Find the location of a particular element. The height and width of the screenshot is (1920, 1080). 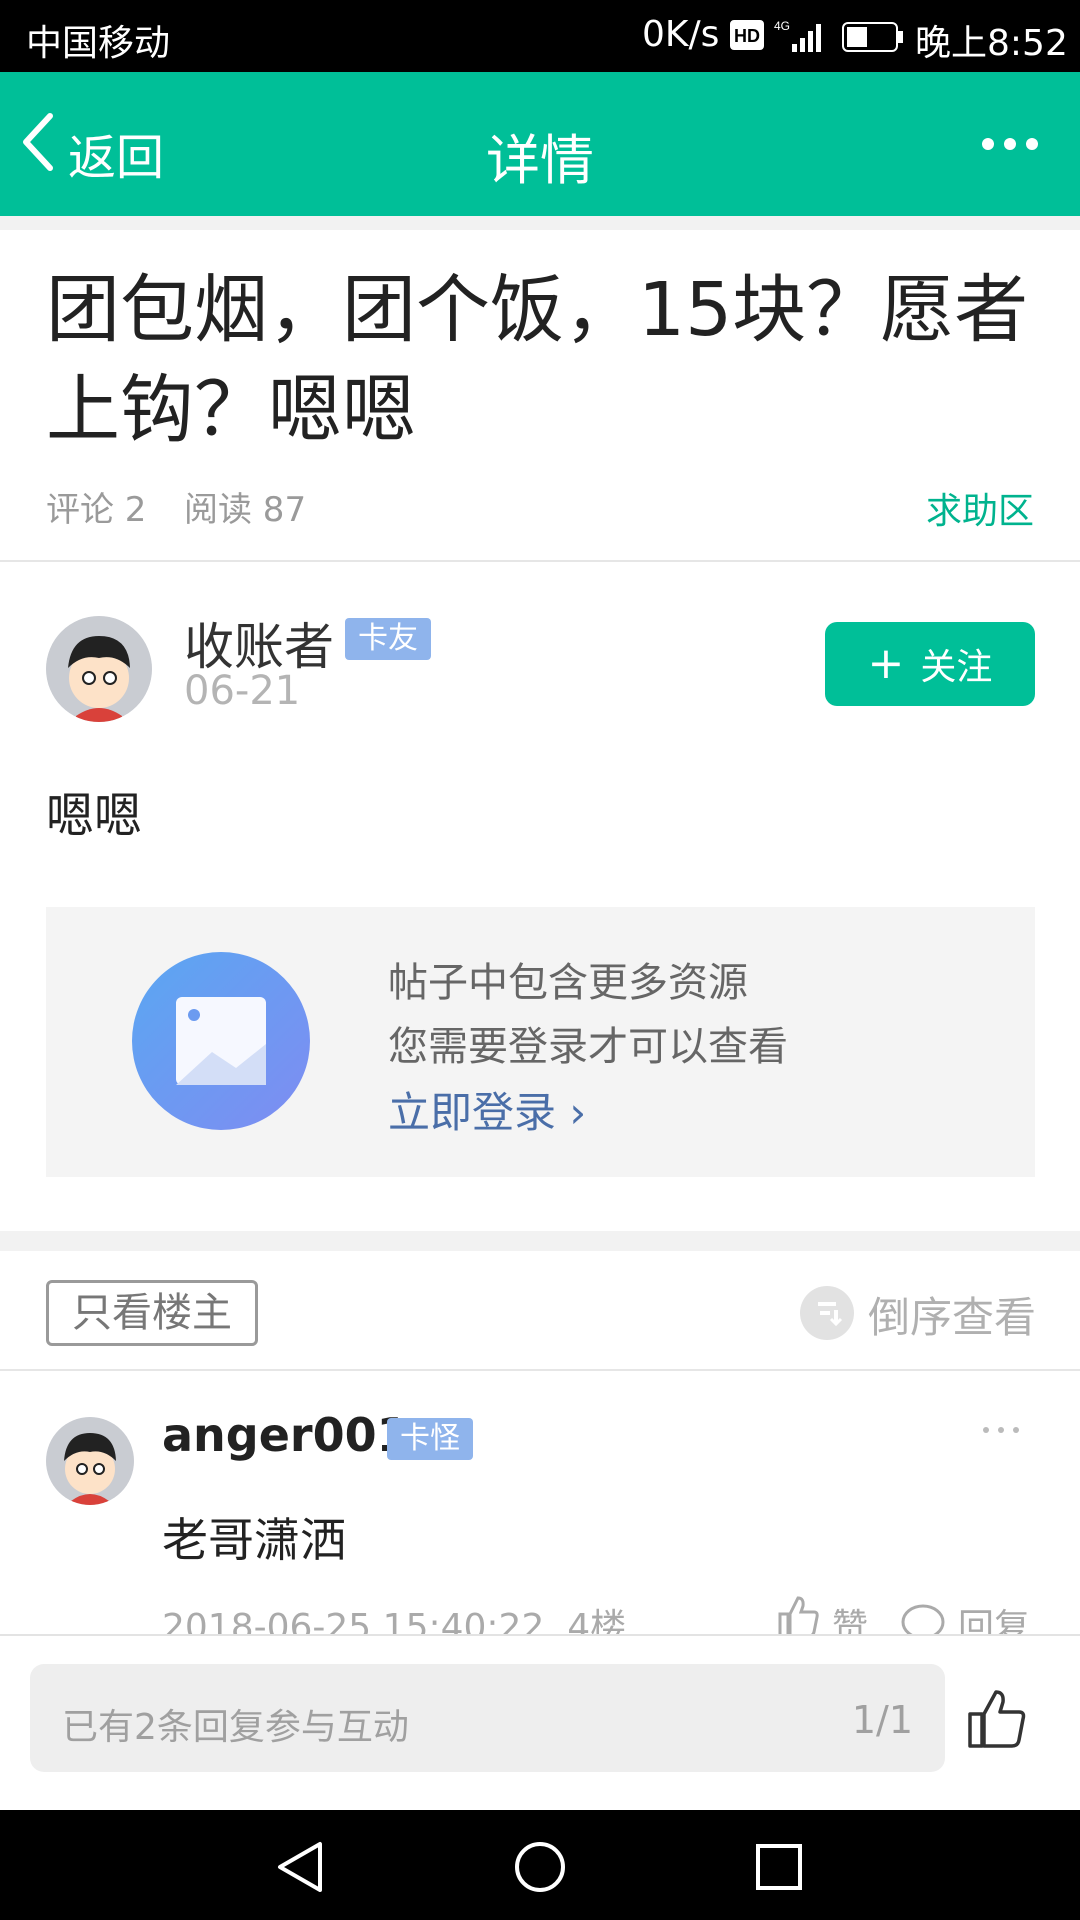

comment-text: 老哥潇洒 is located at coordinates (254, 1540).